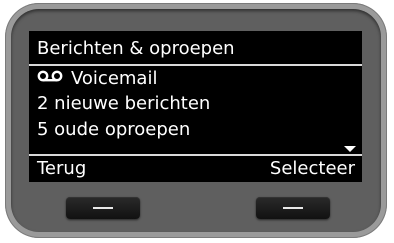 This screenshot has width=394, height=243. I want to click on softkey-label-select: Selecteer, so click(312, 168).